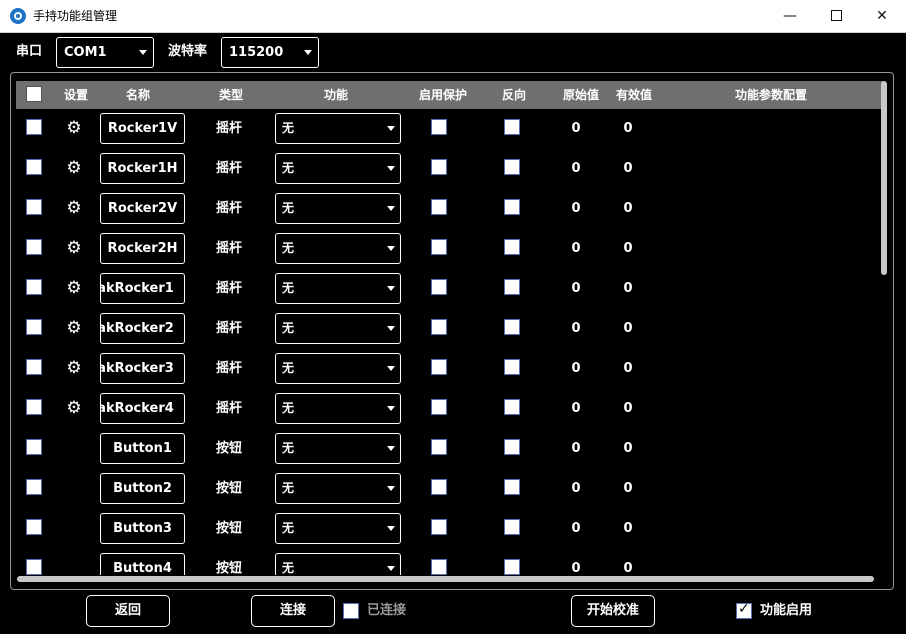 This screenshot has width=906, height=634. What do you see at coordinates (137, 95) in the screenshot?
I see `header-name: 名称` at bounding box center [137, 95].